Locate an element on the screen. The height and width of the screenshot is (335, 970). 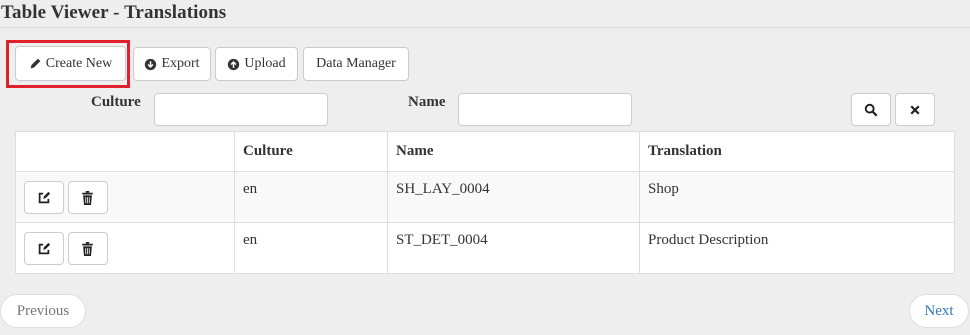
export-label: Export is located at coordinates (180, 63).